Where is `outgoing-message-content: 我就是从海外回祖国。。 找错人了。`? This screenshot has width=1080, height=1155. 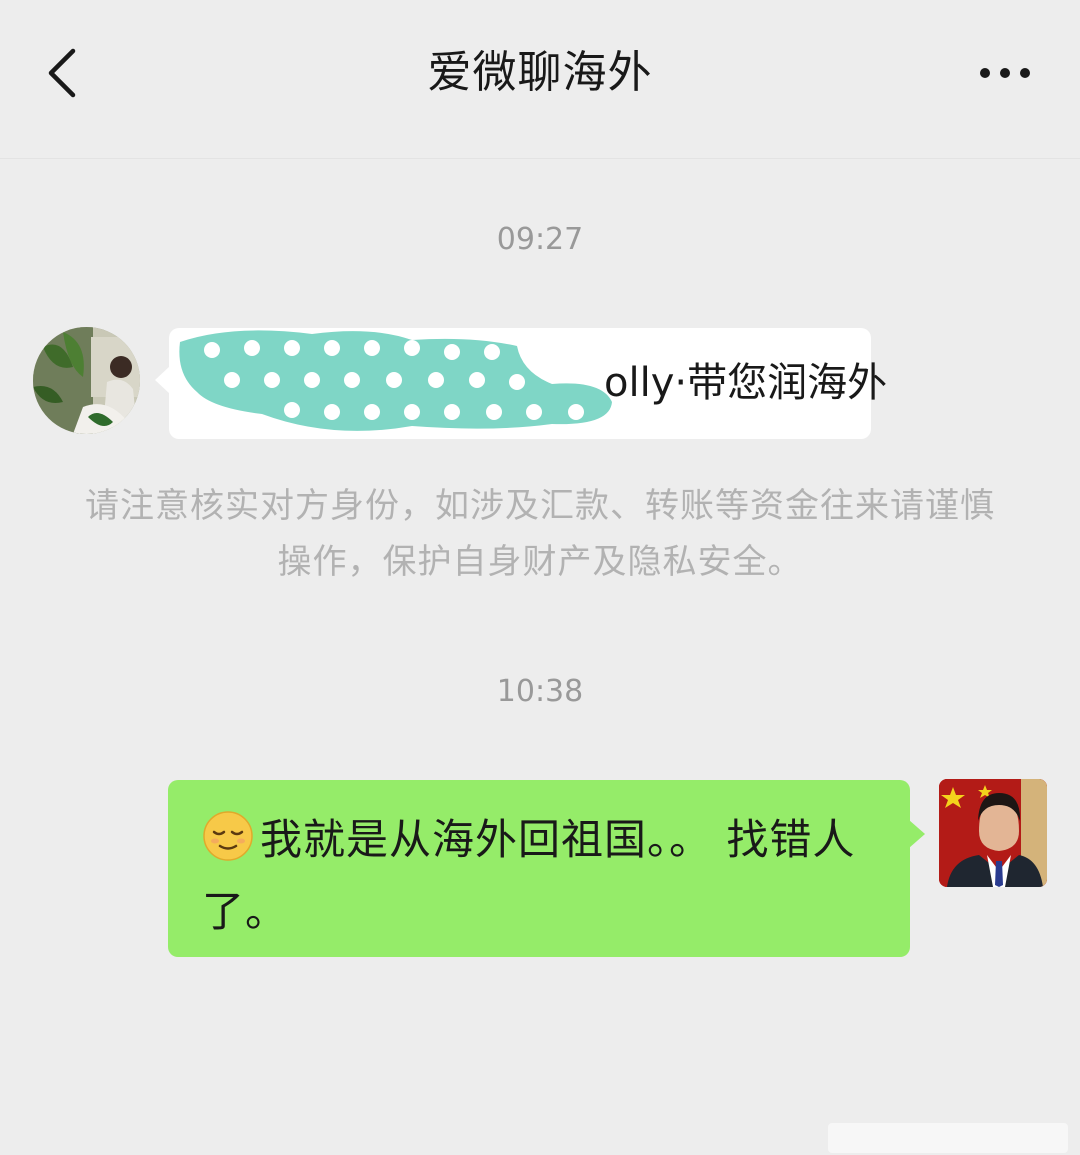
outgoing-message-content: 我就是从海外回祖国。。 找错人了。 is located at coordinates (547, 876).